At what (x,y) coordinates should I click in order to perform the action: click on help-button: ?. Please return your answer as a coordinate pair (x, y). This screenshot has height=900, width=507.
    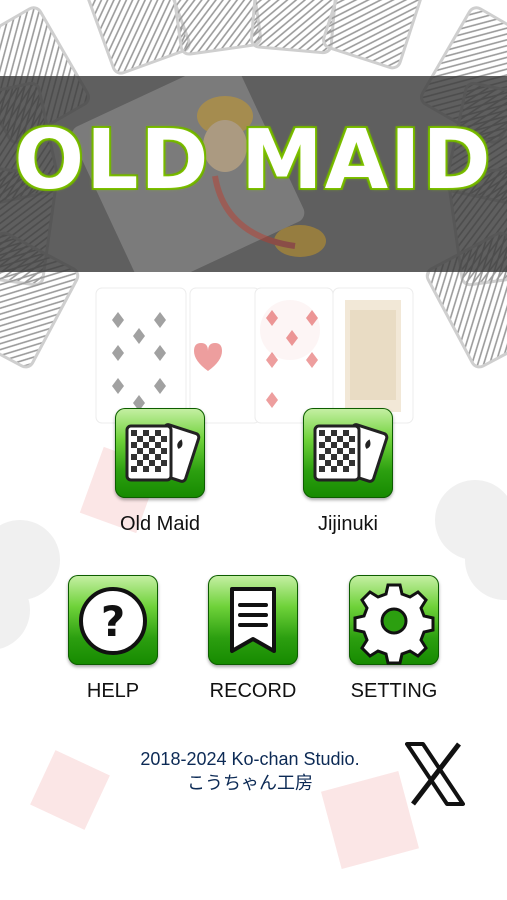
    Looking at the image, I should click on (113, 620).